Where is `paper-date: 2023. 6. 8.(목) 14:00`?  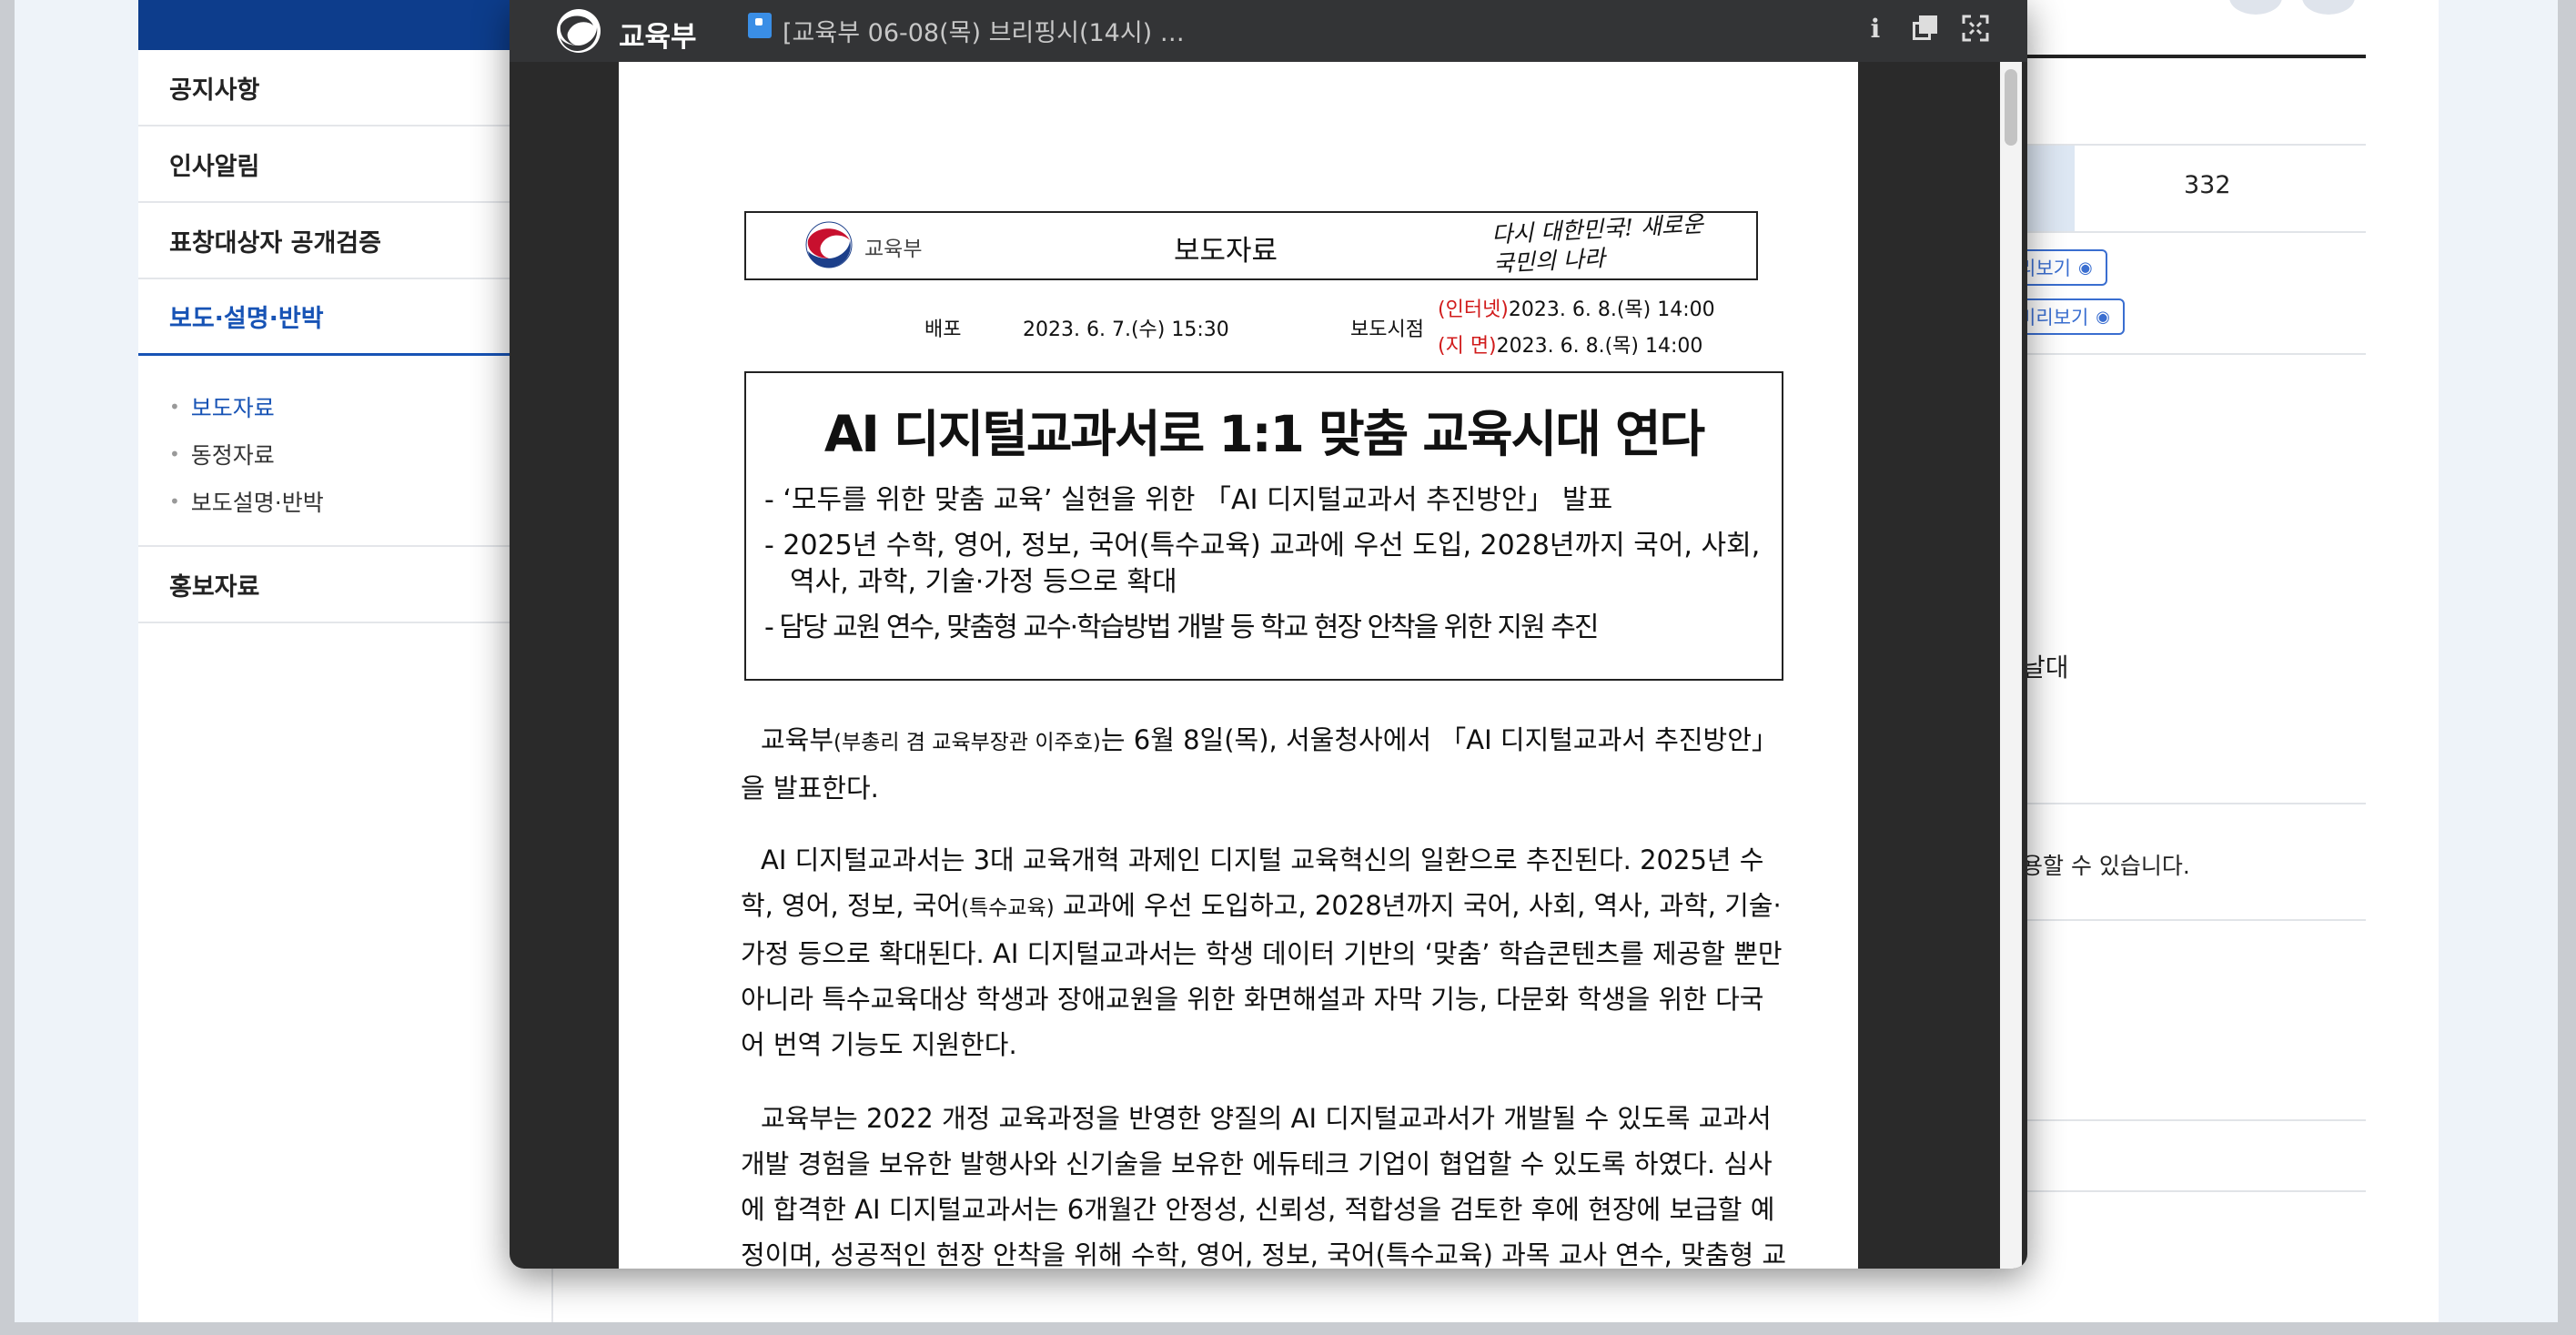 paper-date: 2023. 6. 8.(목) 14:00 is located at coordinates (1599, 346).